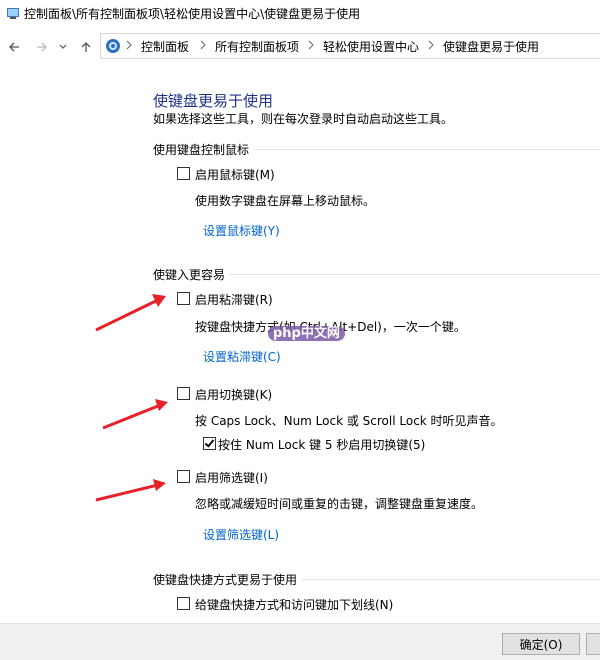 Image resolution: width=600 pixels, height=660 pixels. I want to click on breadcrumb-item-keyboard: 使键盘更易于使用, so click(491, 46).